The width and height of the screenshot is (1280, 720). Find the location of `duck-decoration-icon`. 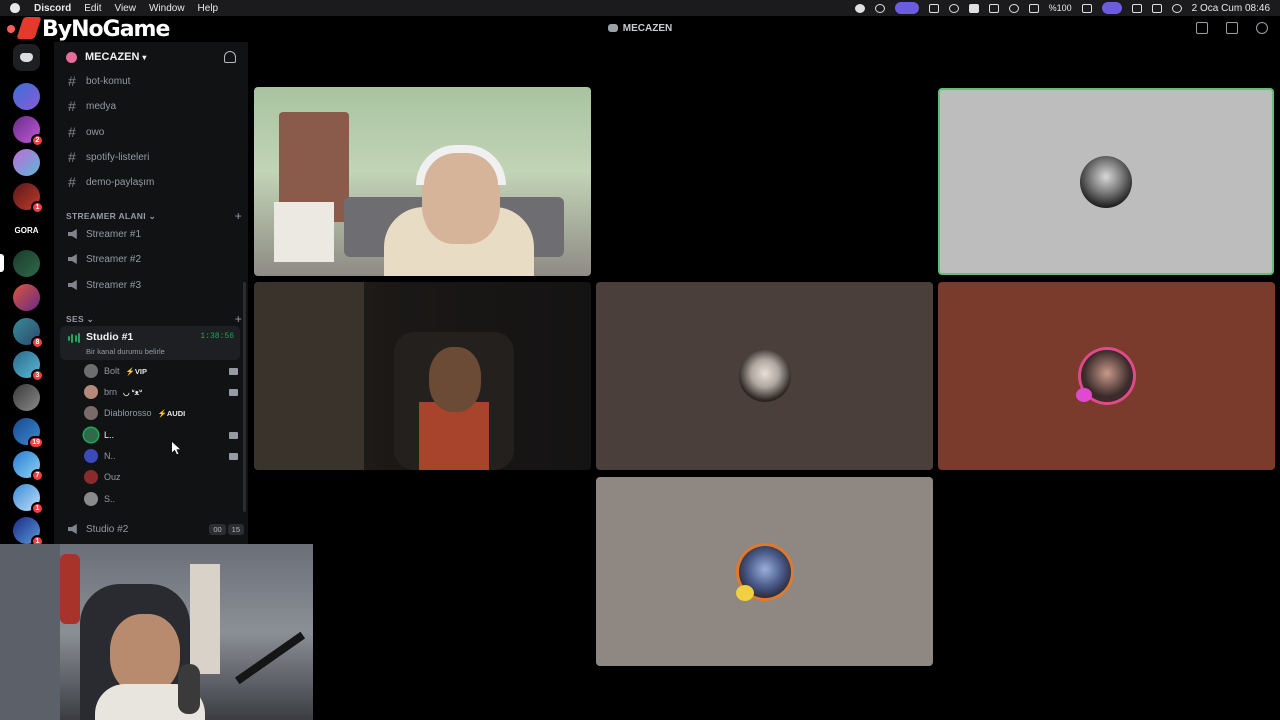

duck-decoration-icon is located at coordinates (745, 593).